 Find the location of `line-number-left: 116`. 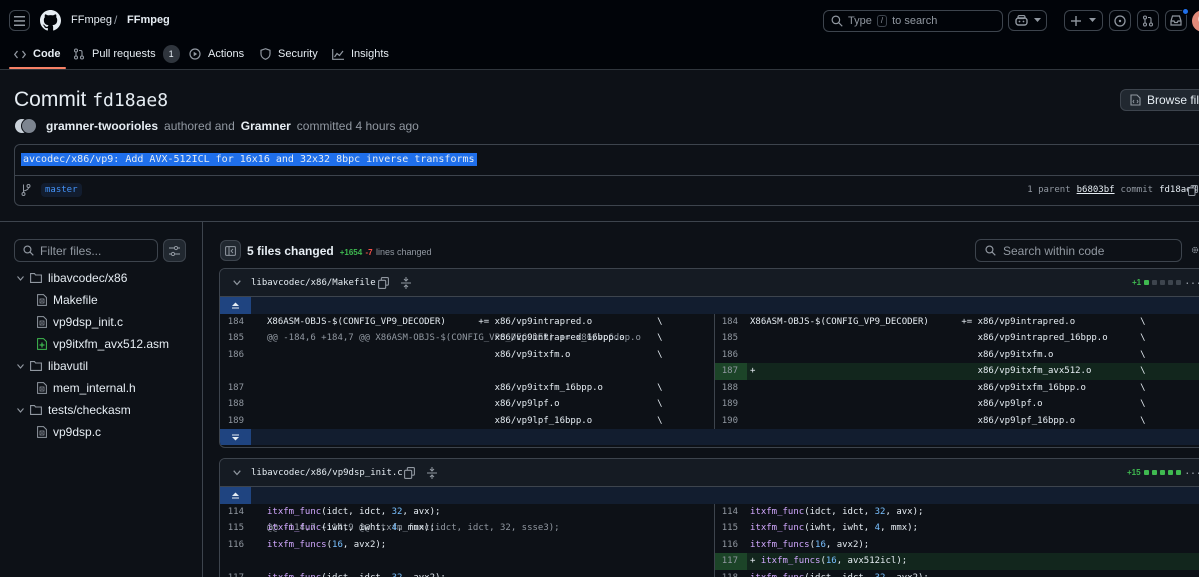

line-number-left: 116 is located at coordinates (232, 545).